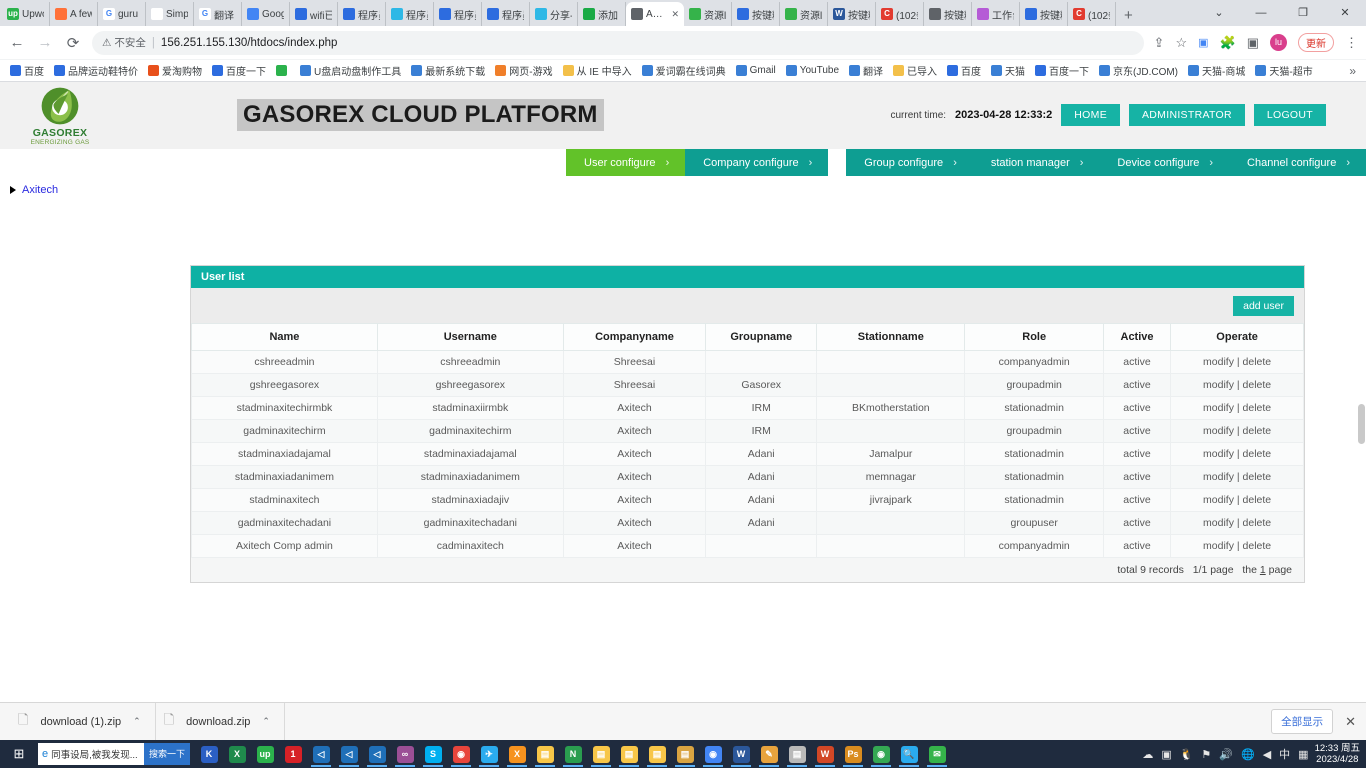 Image resolution: width=1366 pixels, height=768 pixels. I want to click on nav-item-group-configure: Group configure ›, so click(909, 162).